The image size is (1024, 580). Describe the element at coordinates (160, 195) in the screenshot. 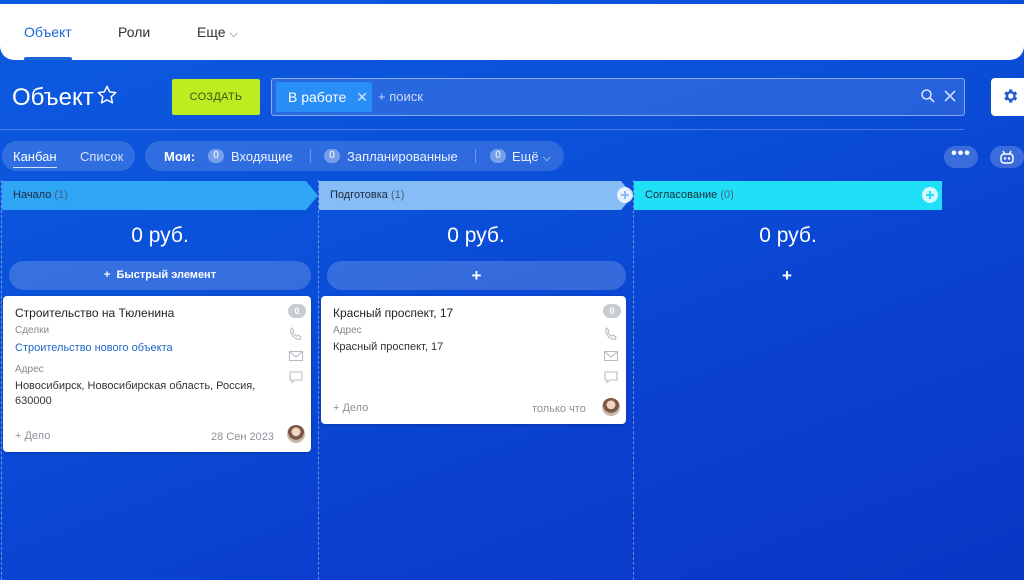

I see `stage-header-start: Начало (1)` at that location.